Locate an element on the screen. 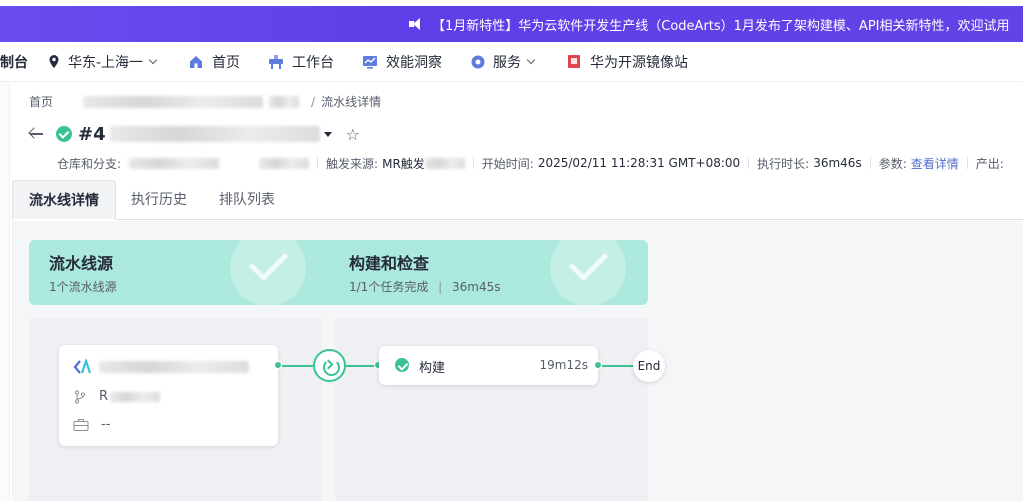 The height and width of the screenshot is (501, 1023). breadcrumb-current: 流水线详情 is located at coordinates (351, 102).